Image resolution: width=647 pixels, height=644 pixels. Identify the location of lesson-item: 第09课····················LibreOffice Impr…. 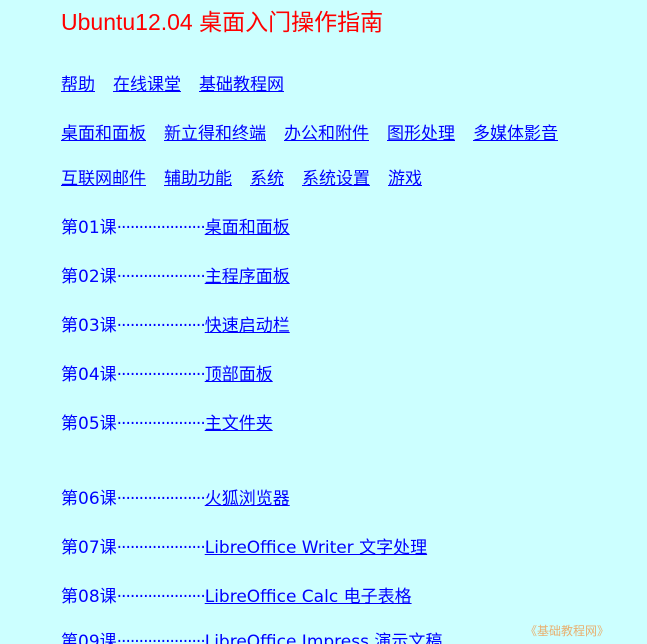
(251, 637).